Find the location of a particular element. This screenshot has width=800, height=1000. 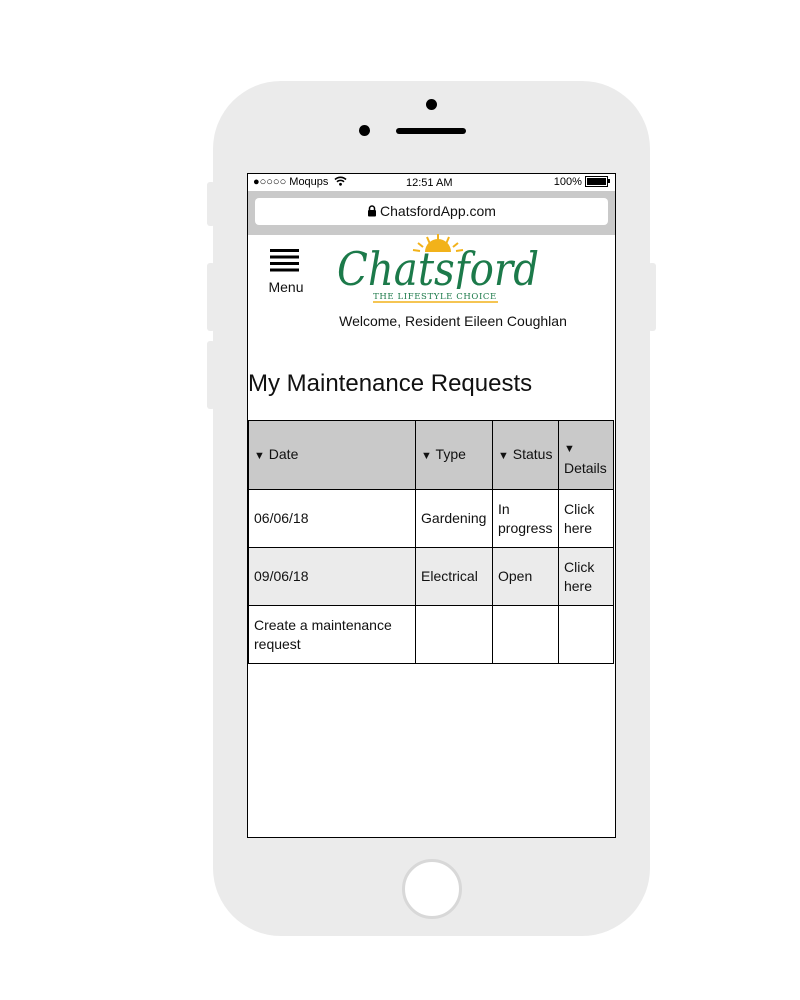

column-header-details: ▼ Details is located at coordinates (586, 455).